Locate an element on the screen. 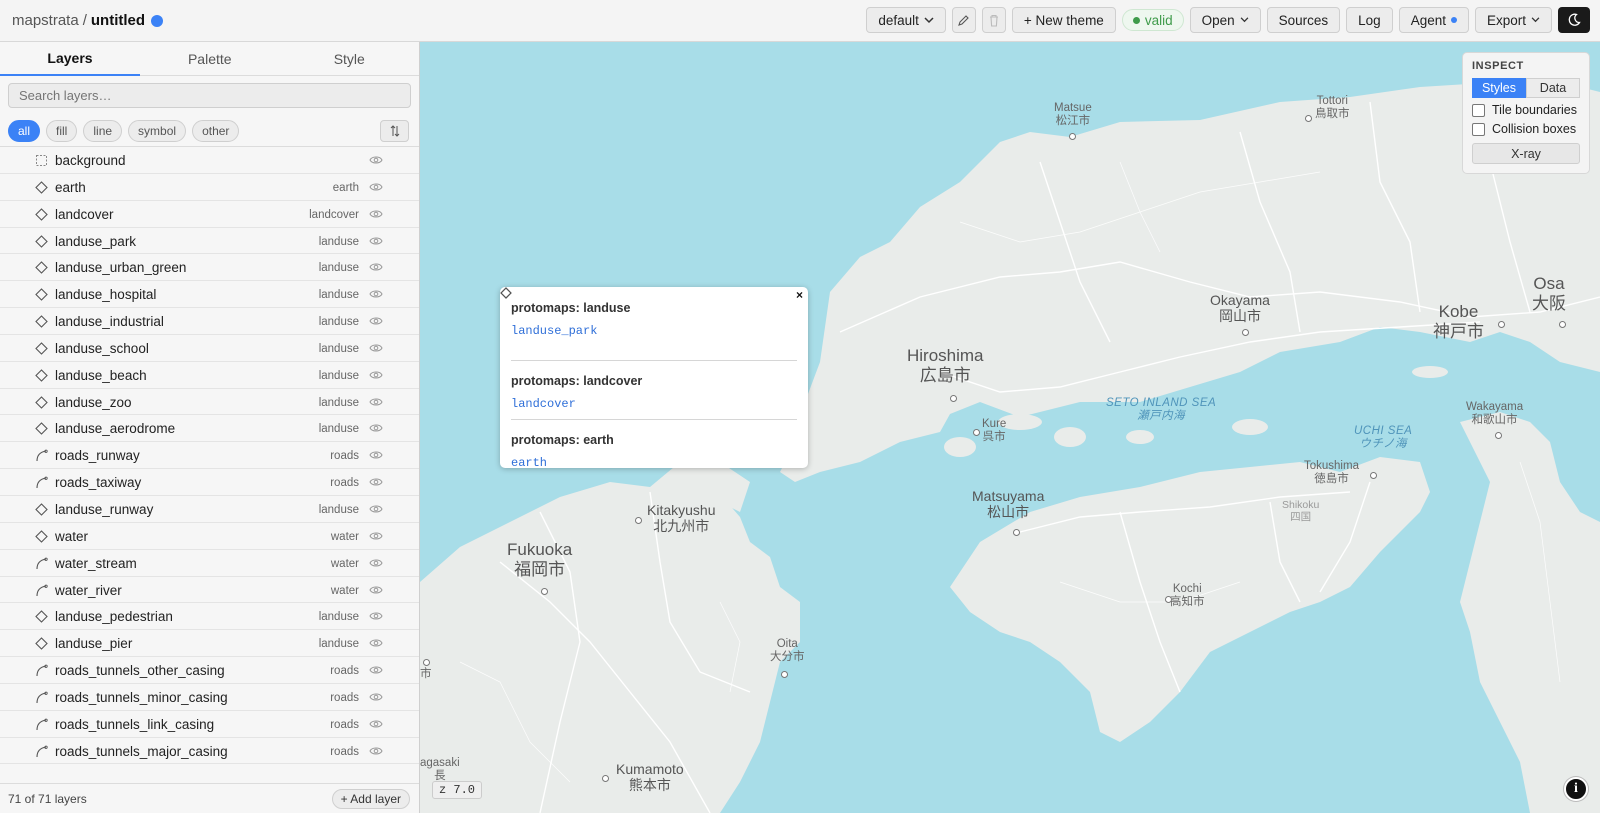 The height and width of the screenshot is (813, 1600). layer-name: landuse_runway is located at coordinates (104, 509).